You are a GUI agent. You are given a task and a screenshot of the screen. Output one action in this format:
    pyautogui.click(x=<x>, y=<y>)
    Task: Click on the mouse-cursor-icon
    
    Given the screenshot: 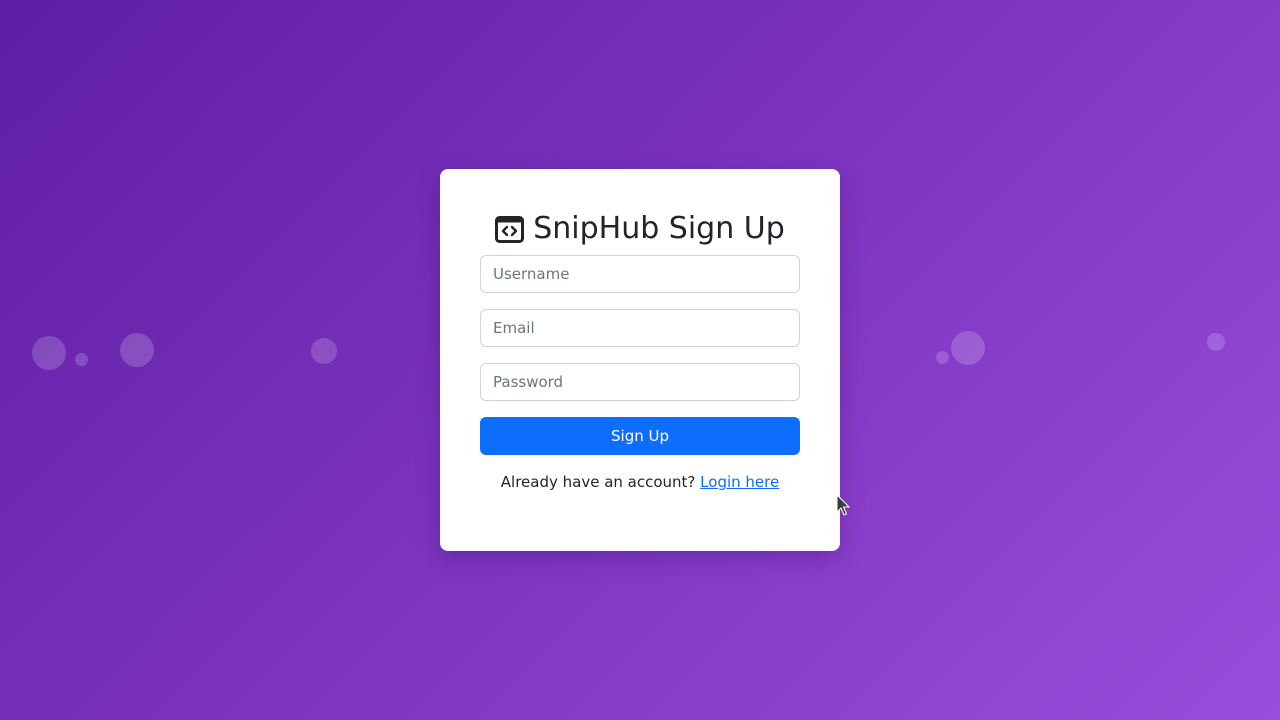 What is the action you would take?
    pyautogui.click(x=843, y=504)
    